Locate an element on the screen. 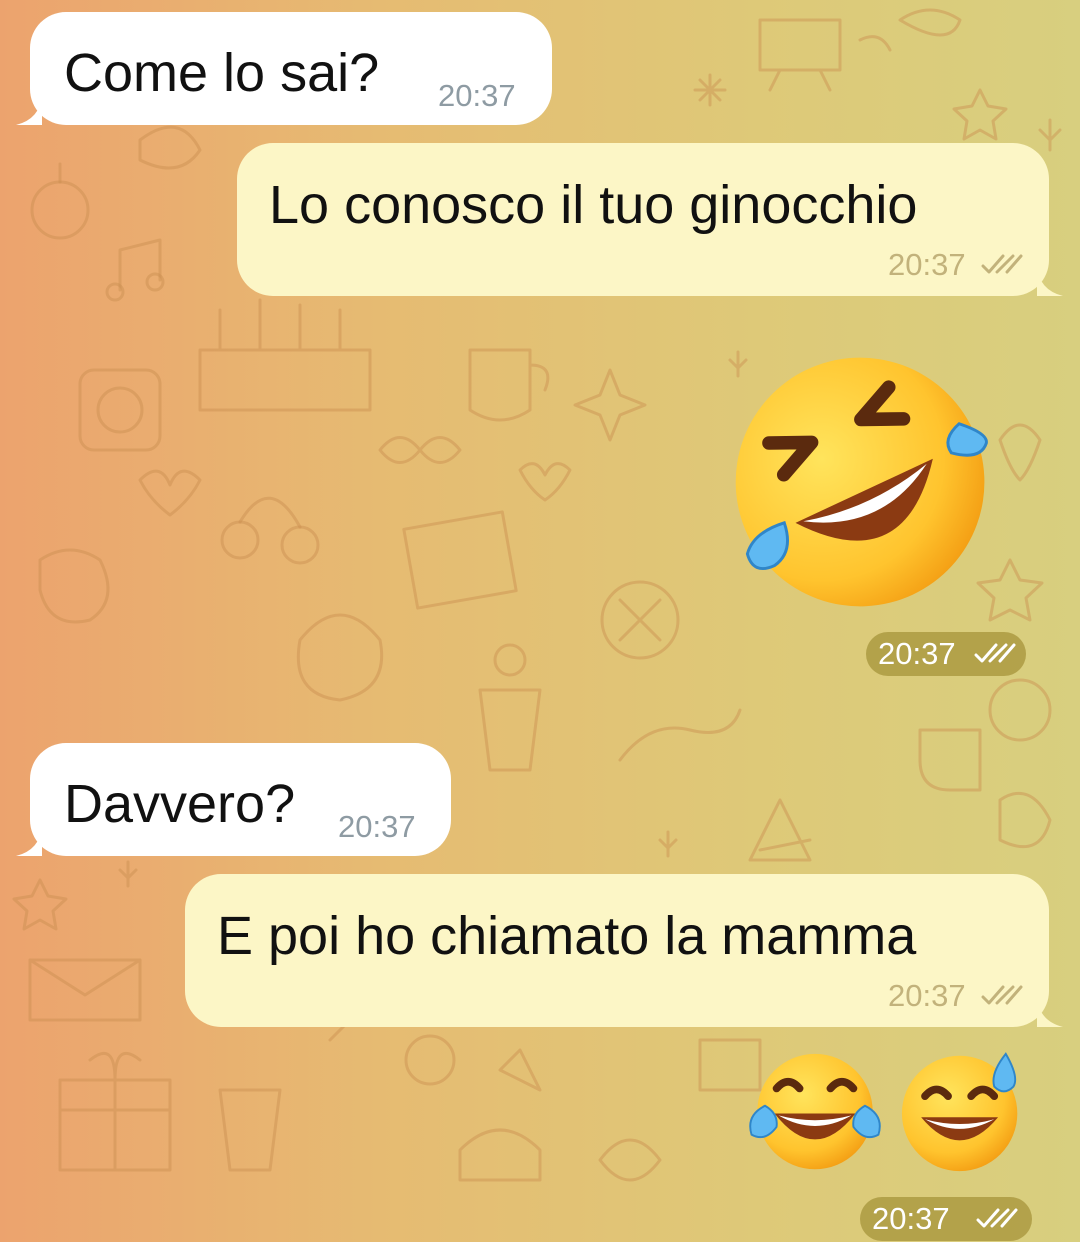 The height and width of the screenshot is (1242, 1080). message-bubble-incoming: Davvero? 20:37 is located at coordinates (233, 799).